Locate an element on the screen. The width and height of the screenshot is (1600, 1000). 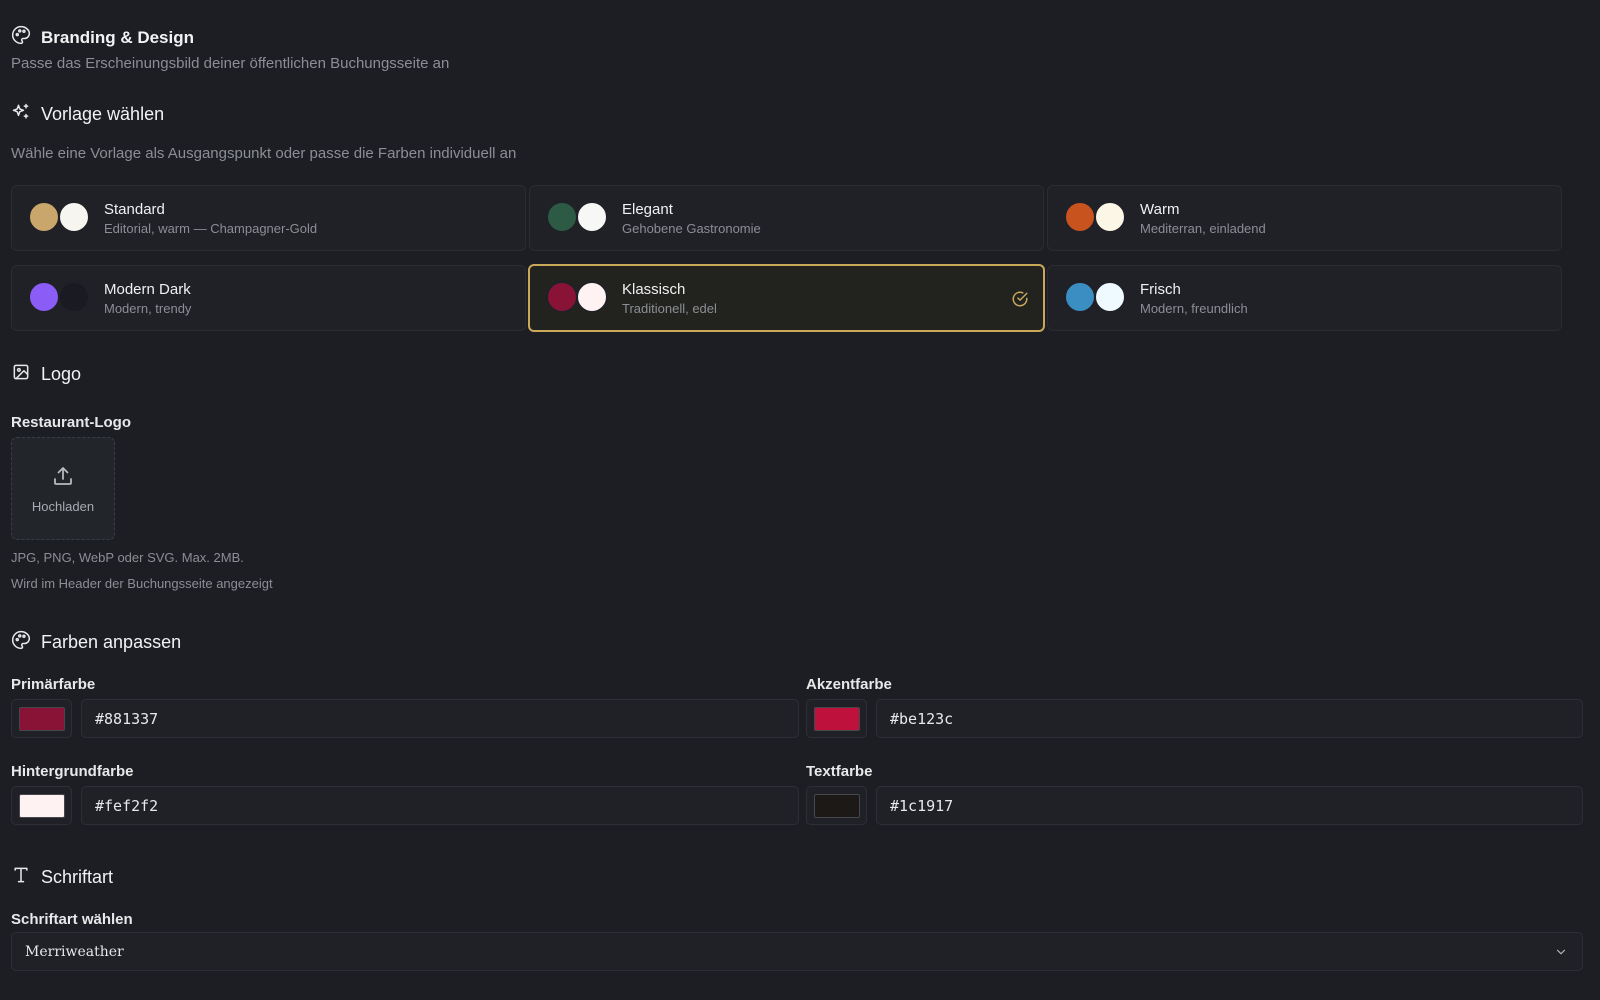
template-description: Modern, trendy is located at coordinates (148, 308).